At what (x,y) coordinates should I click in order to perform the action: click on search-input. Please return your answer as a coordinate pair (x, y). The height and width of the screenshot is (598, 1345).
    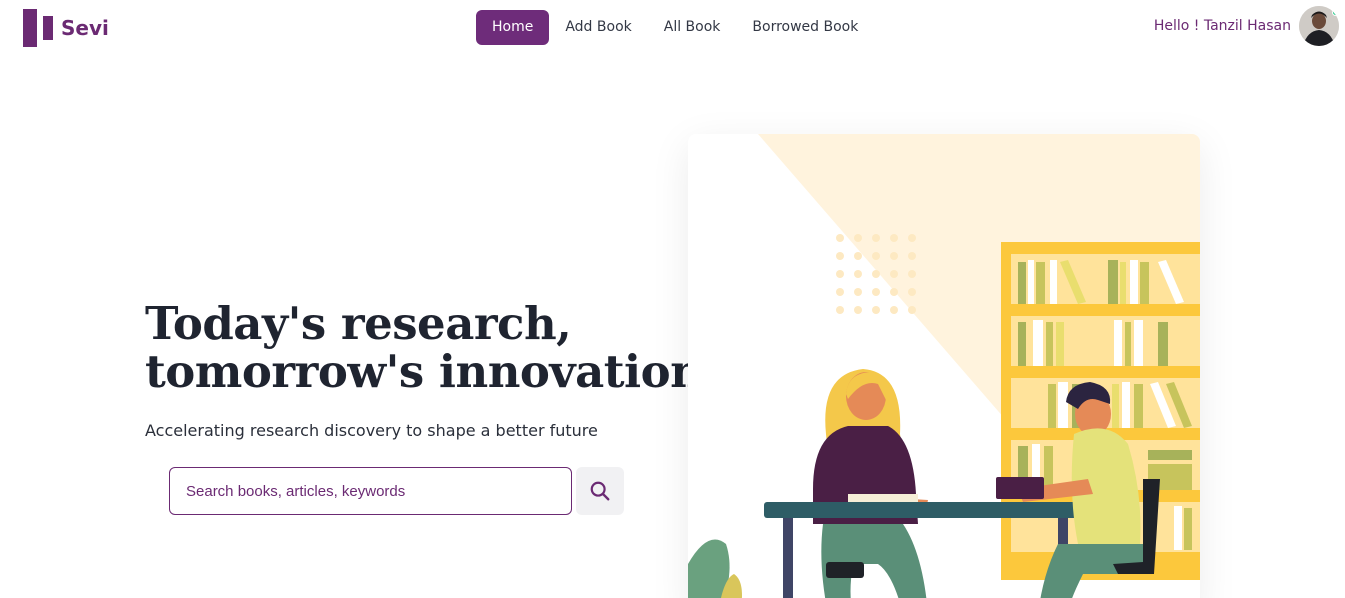
    Looking at the image, I should click on (370, 491).